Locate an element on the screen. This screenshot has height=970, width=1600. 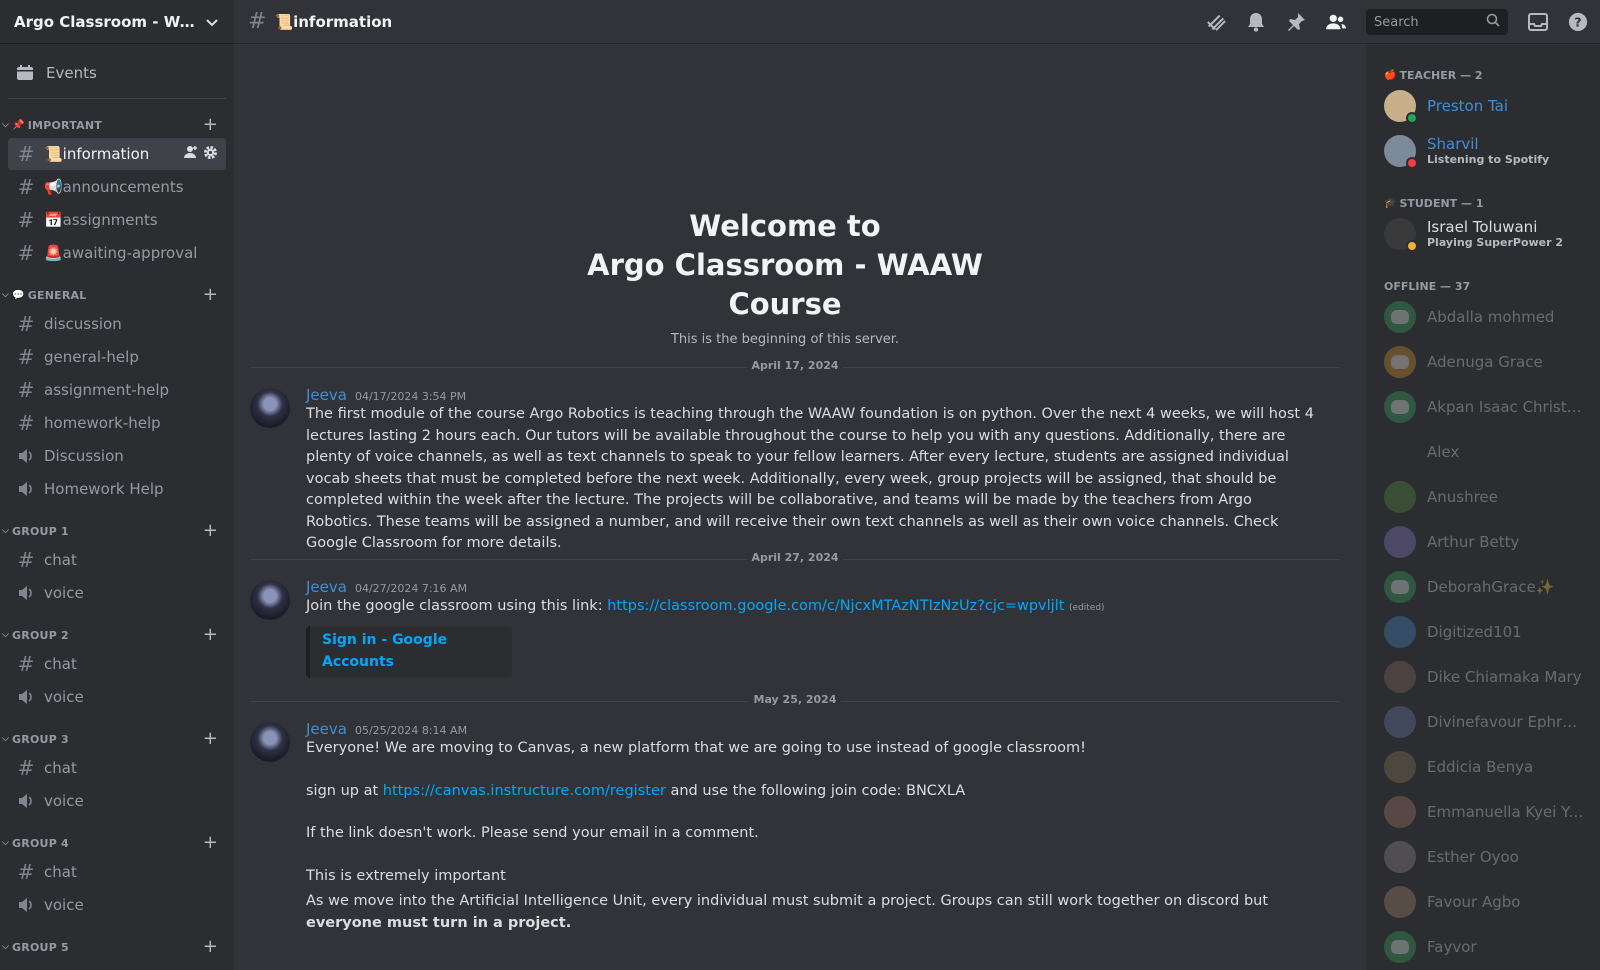
member-item: Eddicia Benya is located at coordinates (1492, 766).